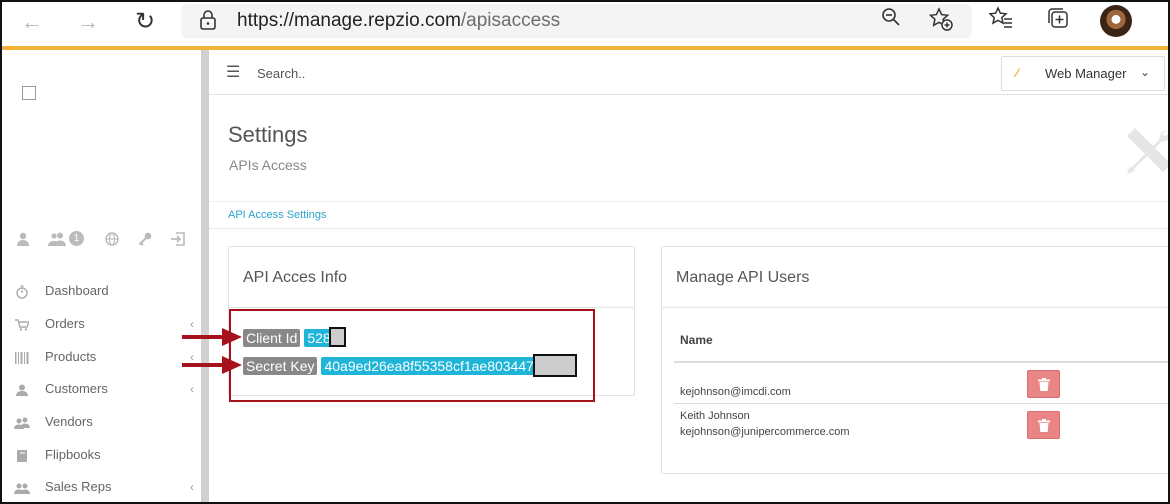 This screenshot has height=504, width=1170. What do you see at coordinates (268, 134) in the screenshot?
I see `page-title: Settings` at bounding box center [268, 134].